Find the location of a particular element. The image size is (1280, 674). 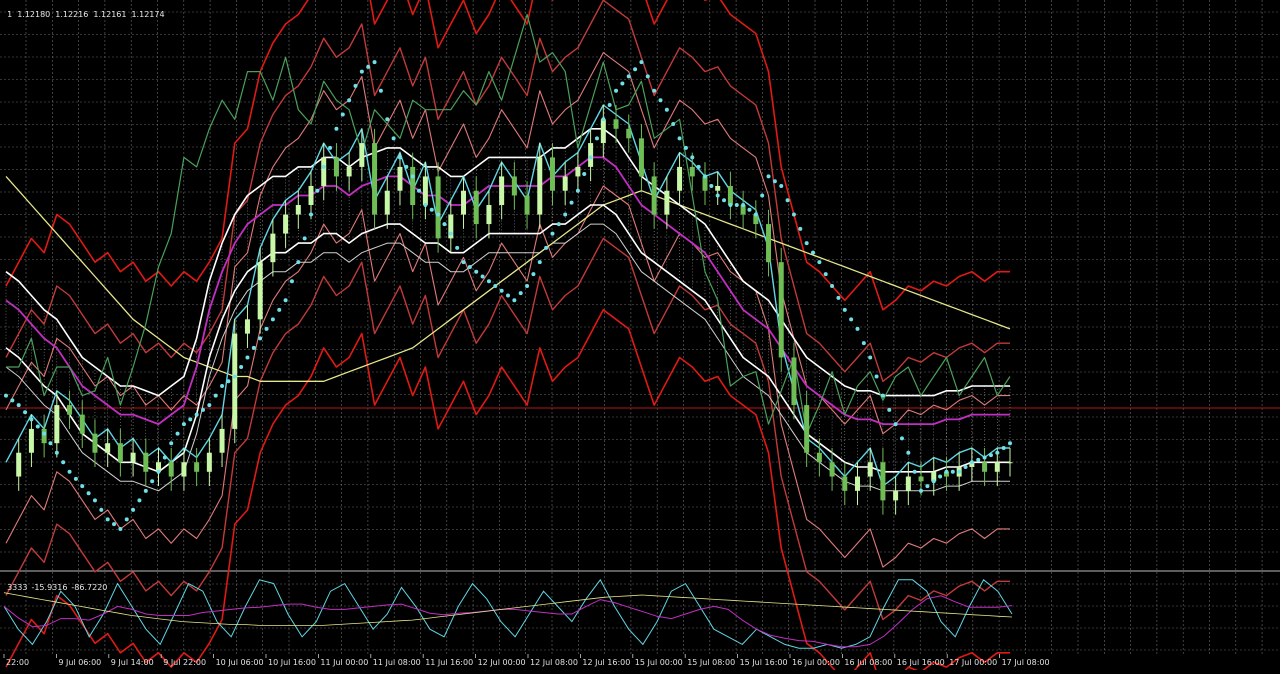

x-tick-label: 17 Jul 08:00 is located at coordinates (1026, 662).